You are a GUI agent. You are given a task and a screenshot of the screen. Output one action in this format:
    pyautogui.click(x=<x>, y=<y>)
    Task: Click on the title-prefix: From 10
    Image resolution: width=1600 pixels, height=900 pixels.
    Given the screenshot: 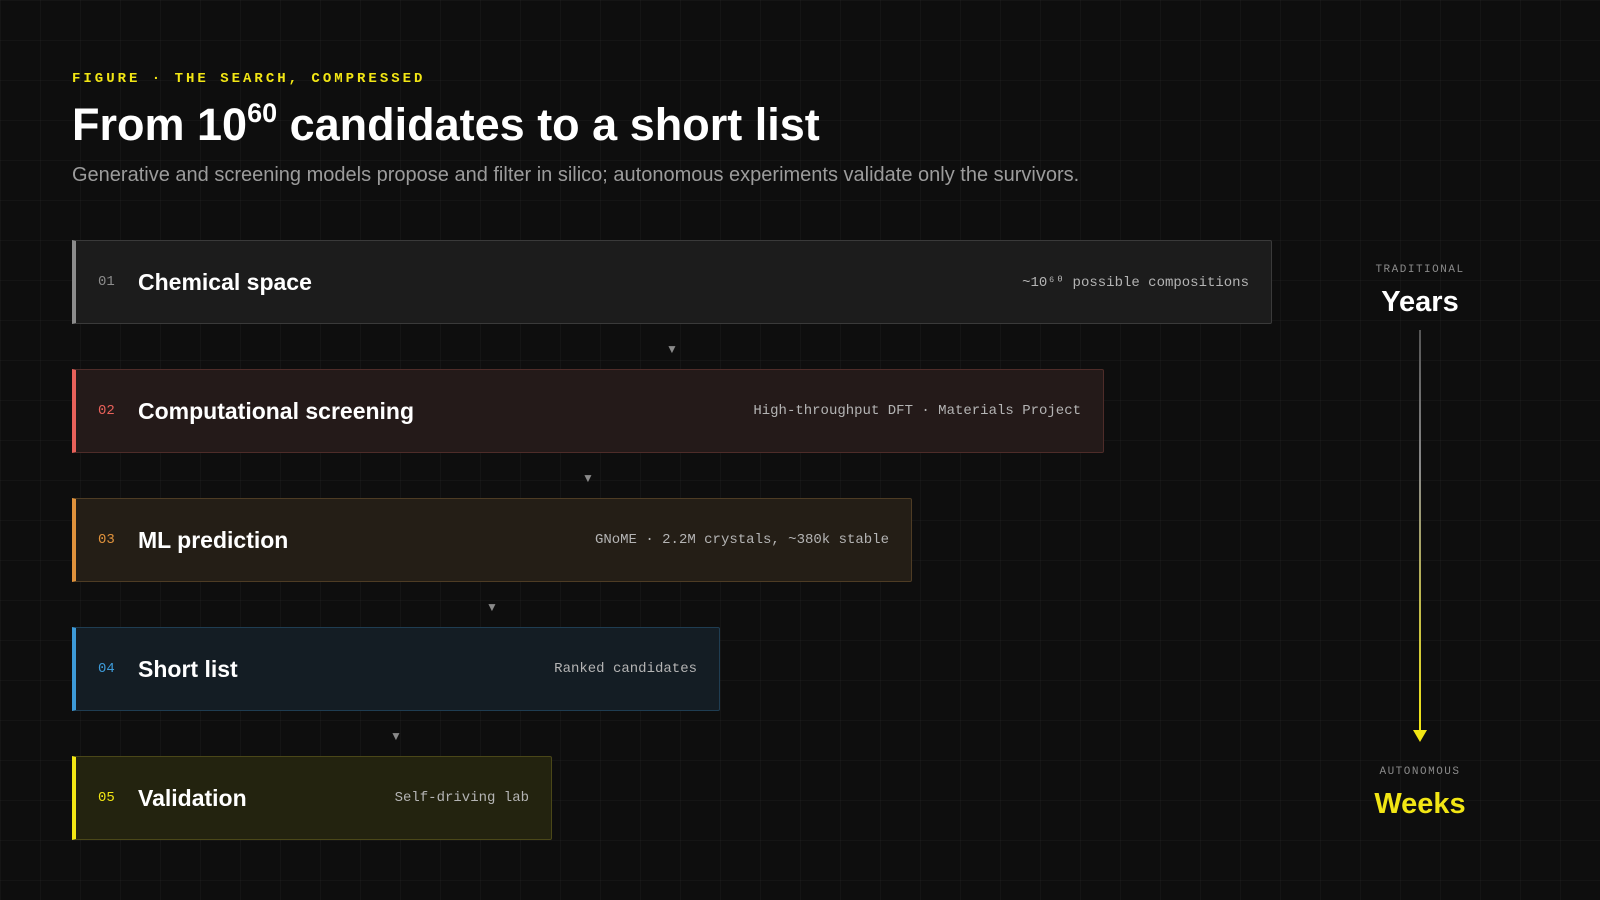 What is the action you would take?
    pyautogui.click(x=160, y=124)
    